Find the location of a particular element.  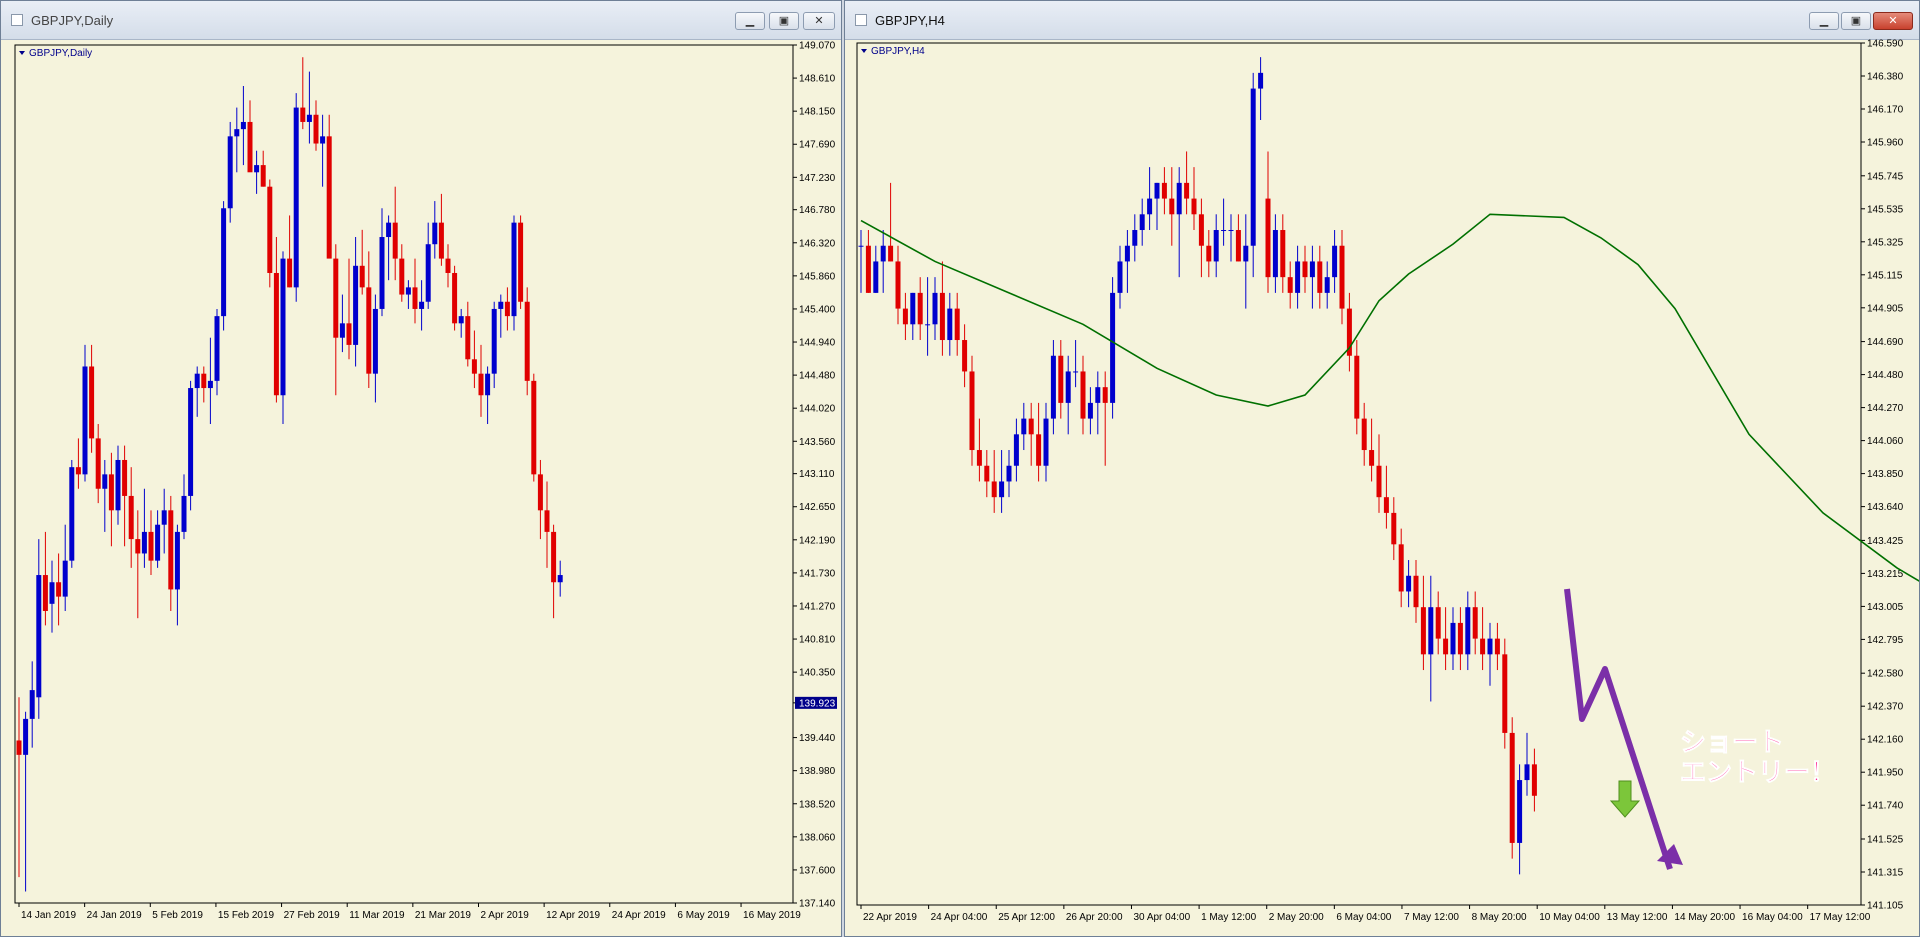

y-tick-label: 141.740 is located at coordinates (1885, 806).